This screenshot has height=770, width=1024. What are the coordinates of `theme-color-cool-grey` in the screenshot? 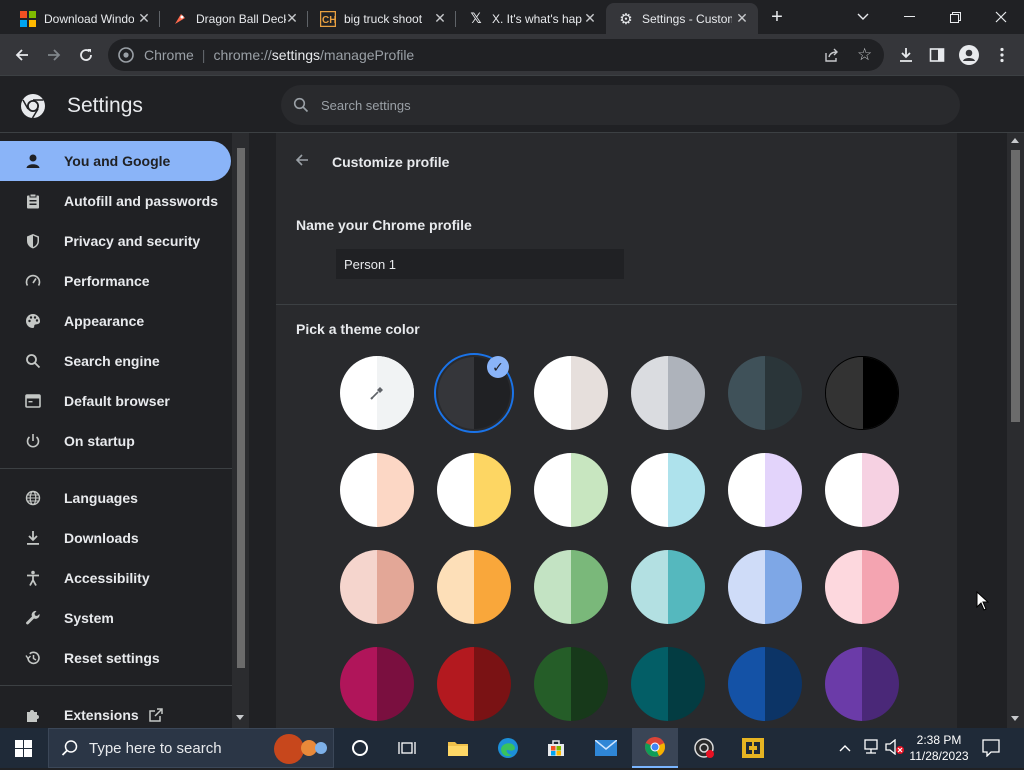 It's located at (668, 393).